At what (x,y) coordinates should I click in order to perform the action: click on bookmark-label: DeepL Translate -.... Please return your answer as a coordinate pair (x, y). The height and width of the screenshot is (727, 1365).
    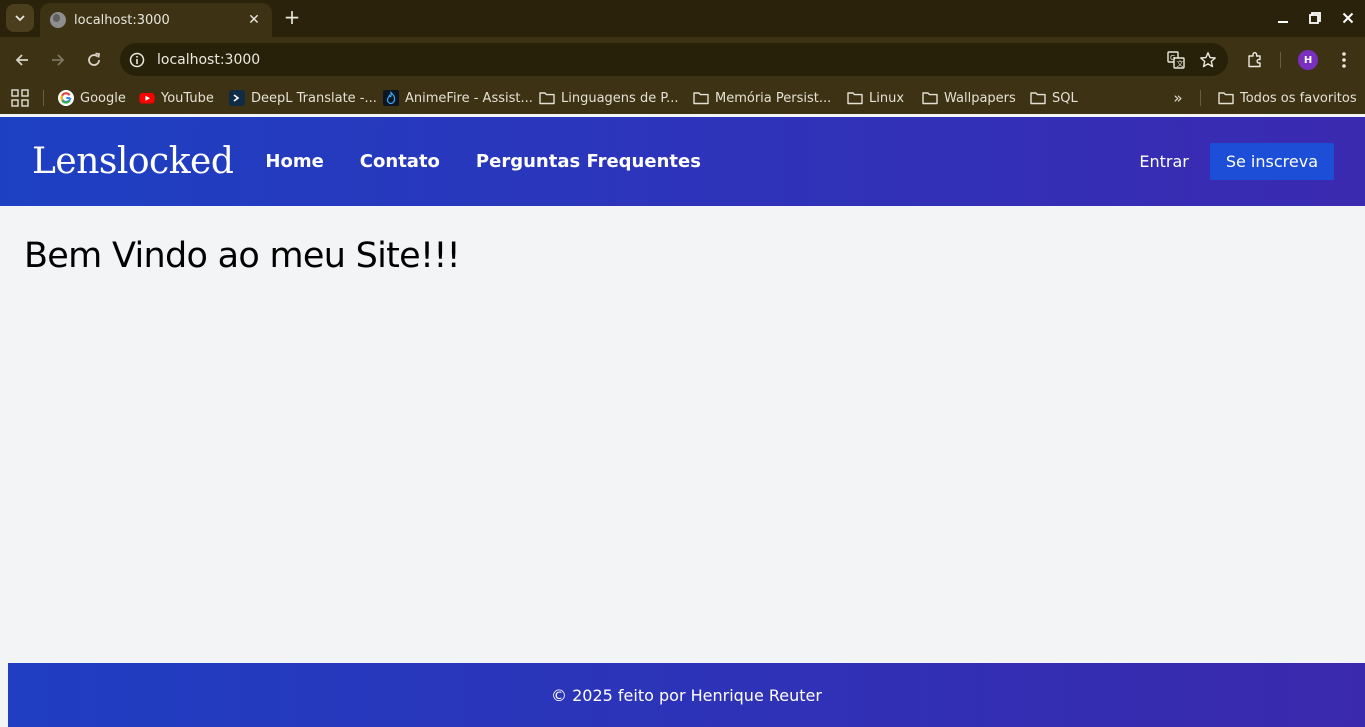
    Looking at the image, I should click on (314, 98).